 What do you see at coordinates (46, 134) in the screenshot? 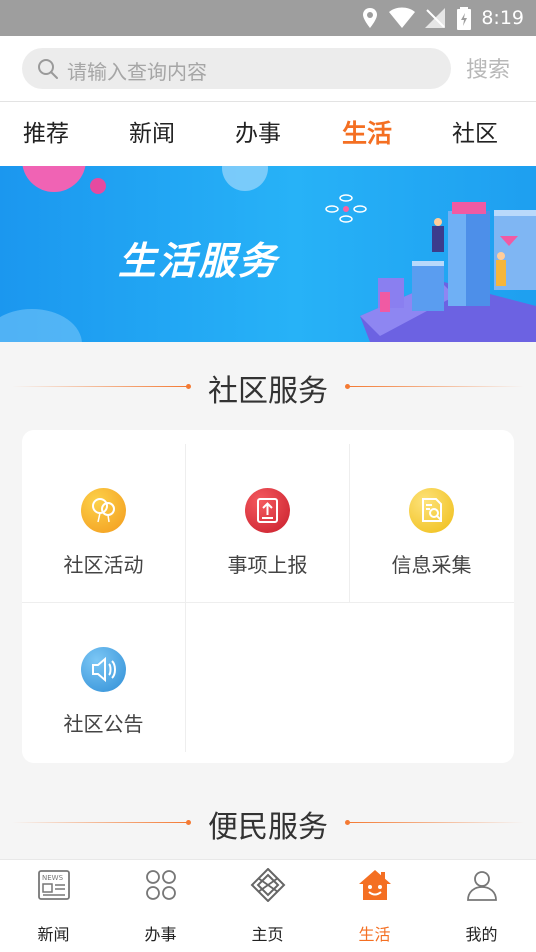
I see `tab-recommend: 推荐` at bounding box center [46, 134].